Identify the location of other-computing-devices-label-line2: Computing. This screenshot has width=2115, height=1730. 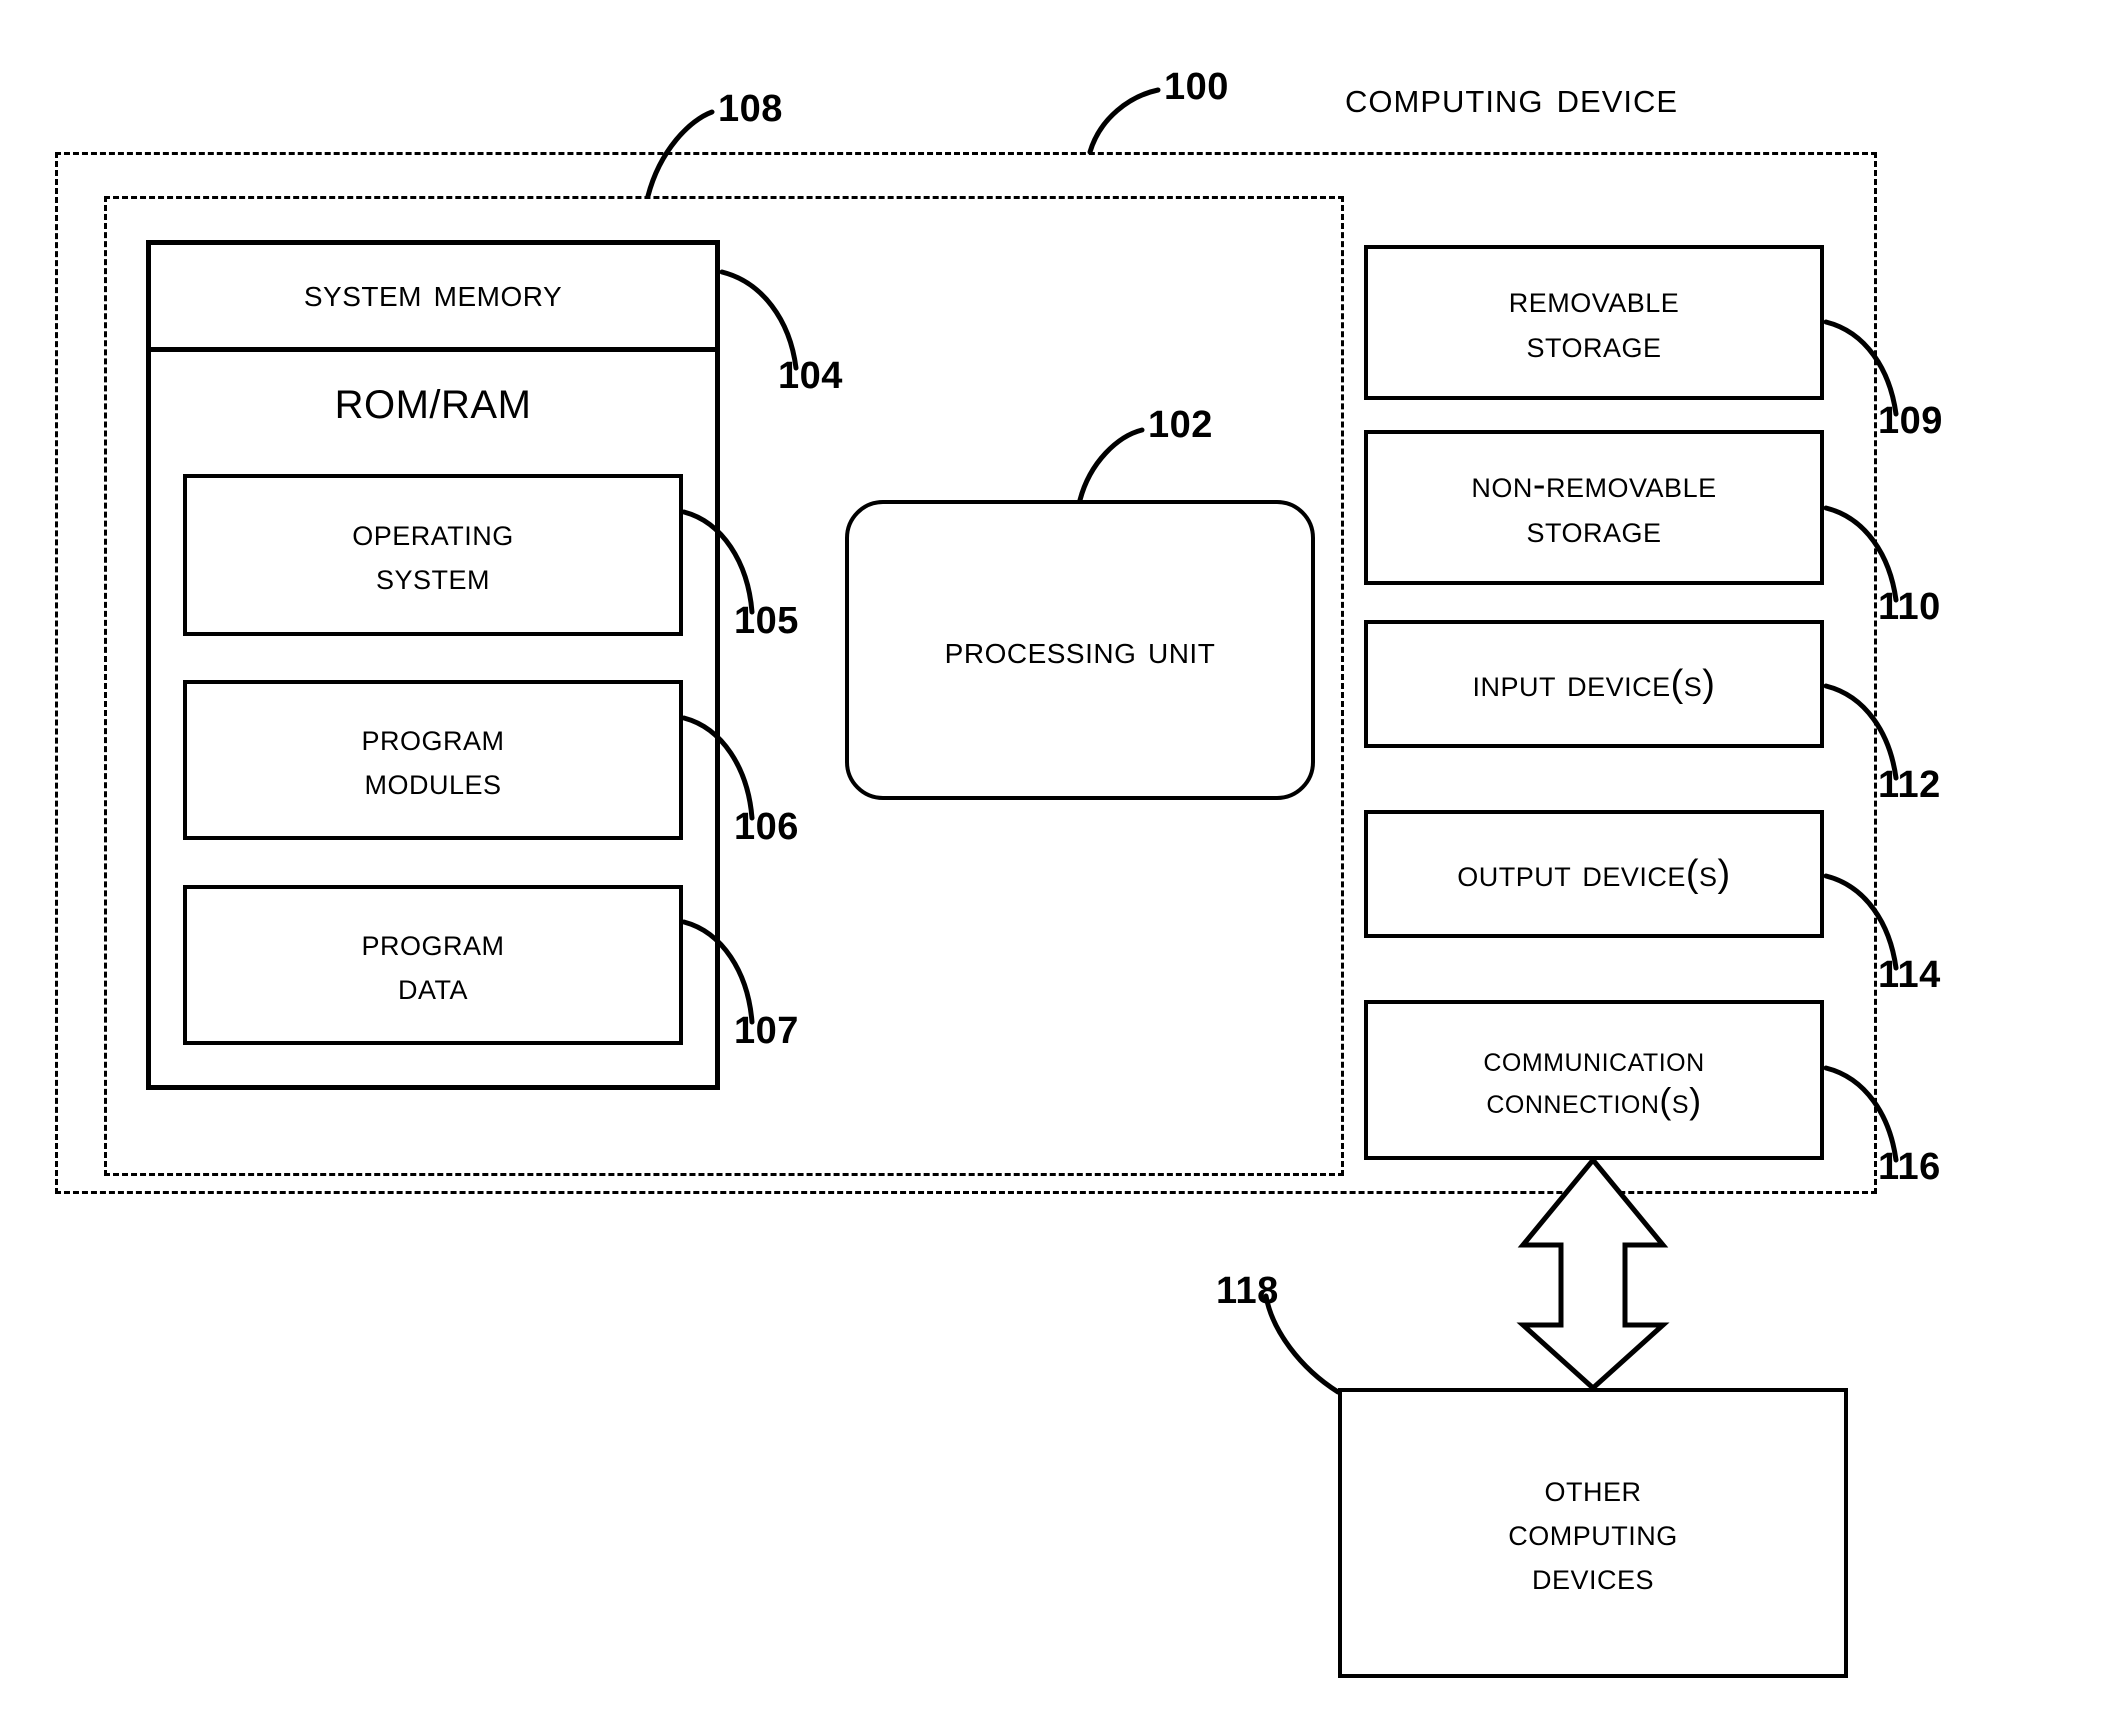
(1593, 1532).